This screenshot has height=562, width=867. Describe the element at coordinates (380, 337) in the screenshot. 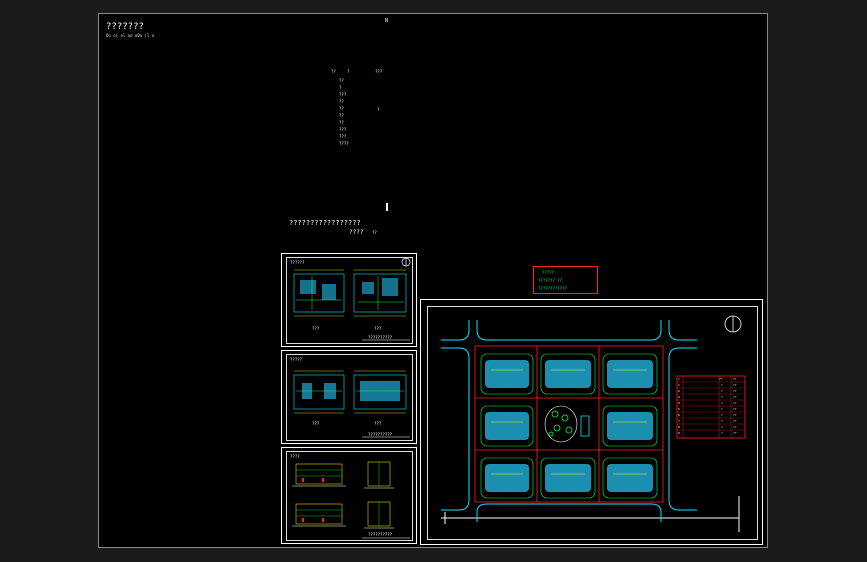

I see `sheet1-footer: ??????????` at that location.